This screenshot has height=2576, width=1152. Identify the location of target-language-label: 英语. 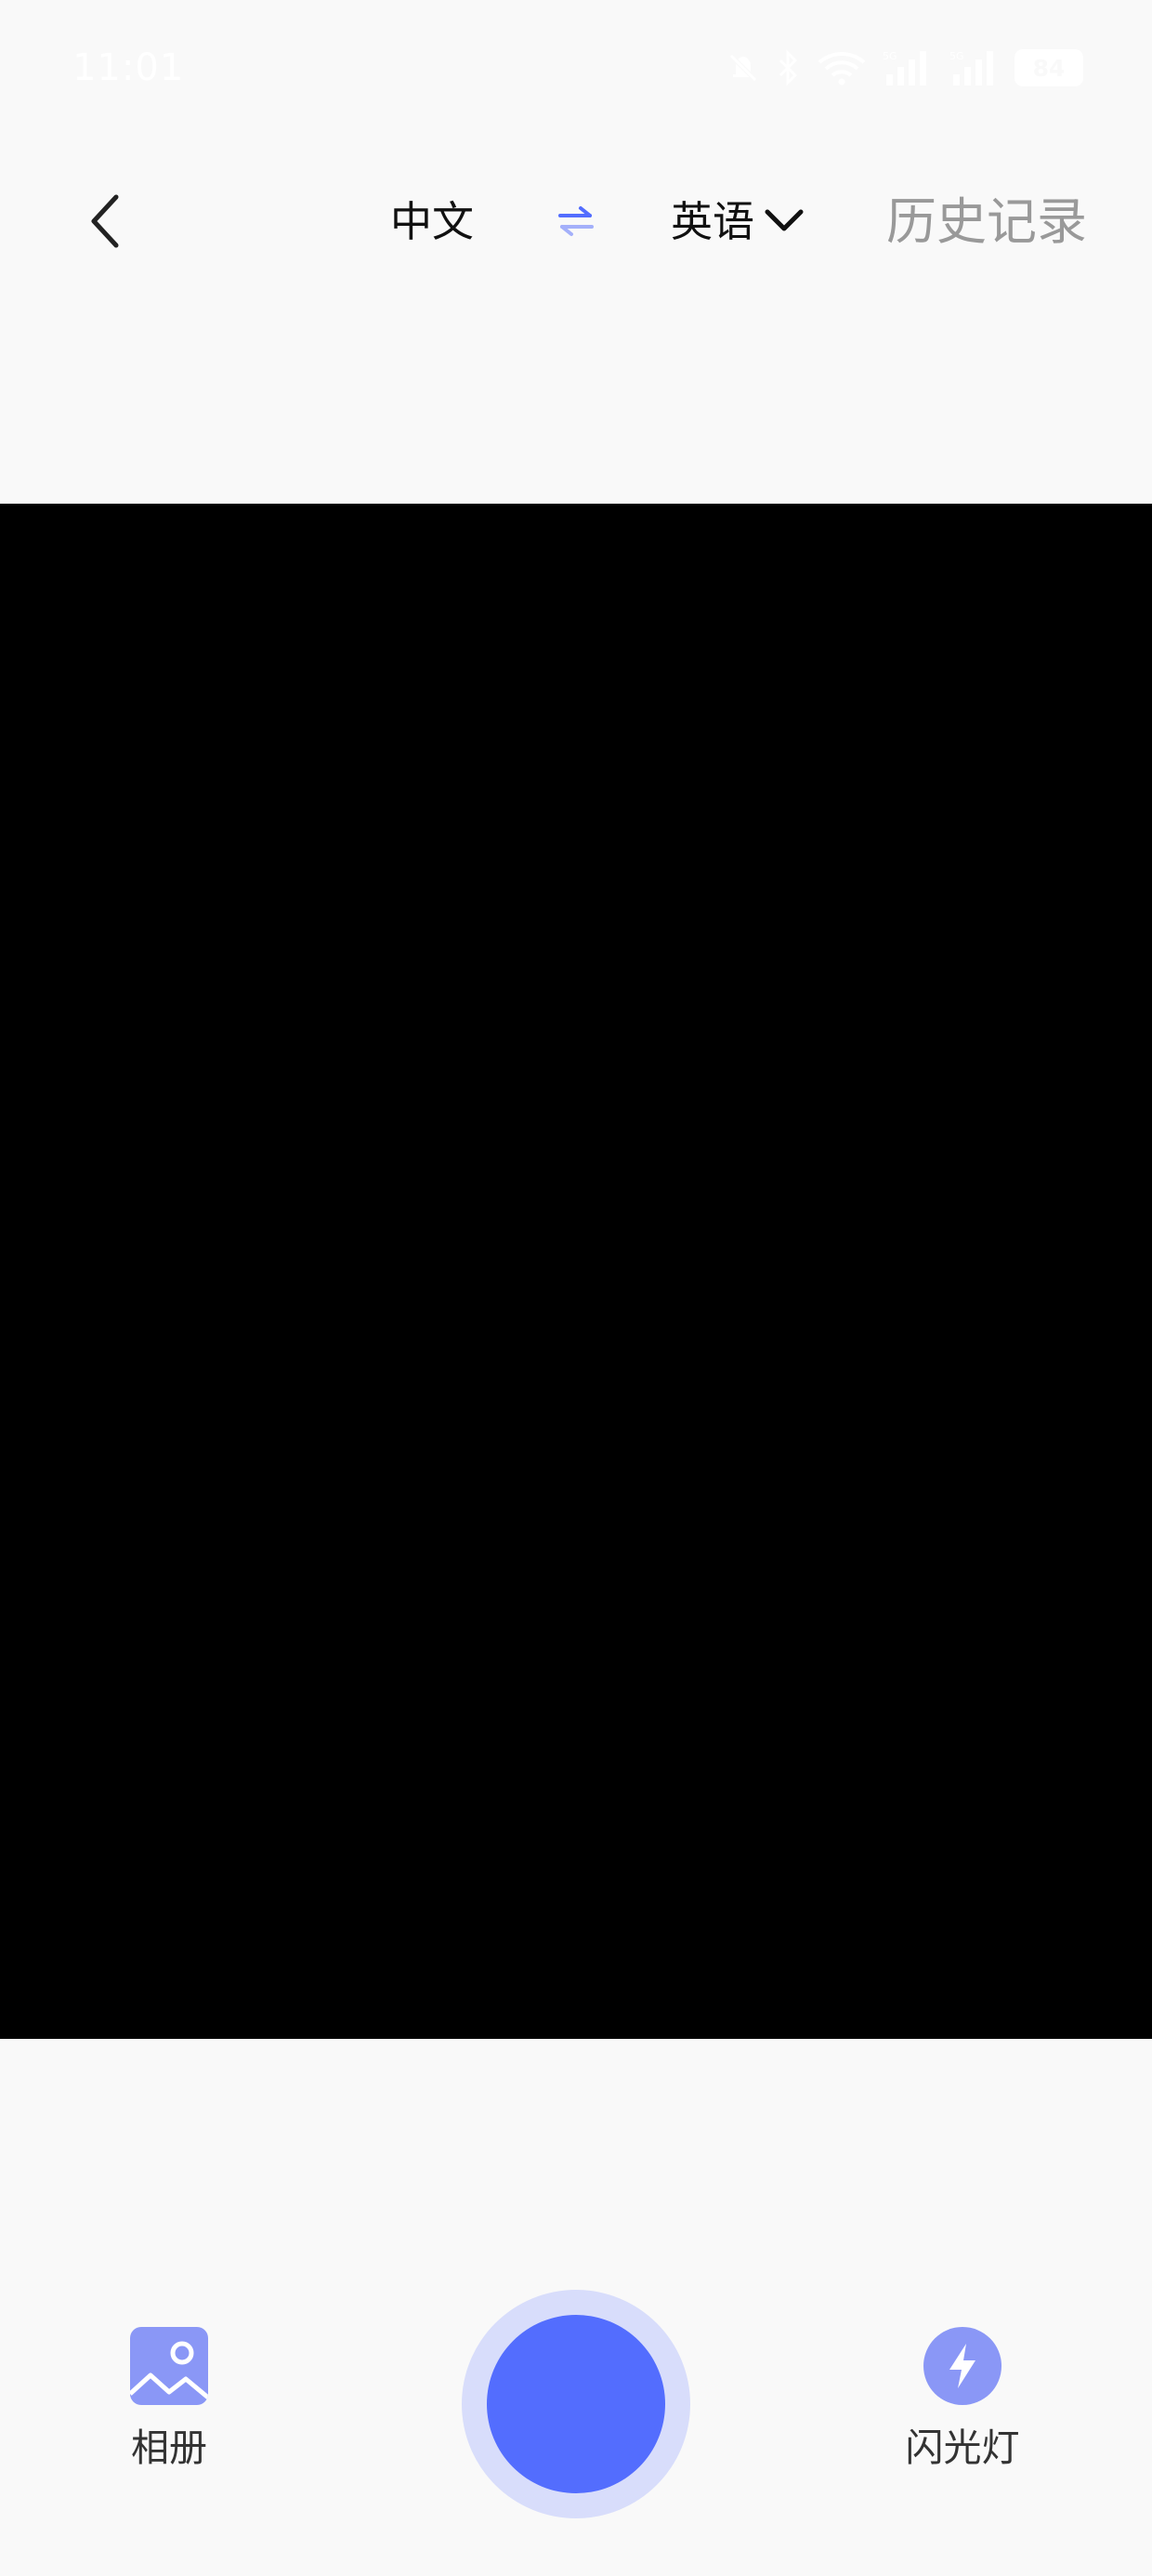
(713, 221).